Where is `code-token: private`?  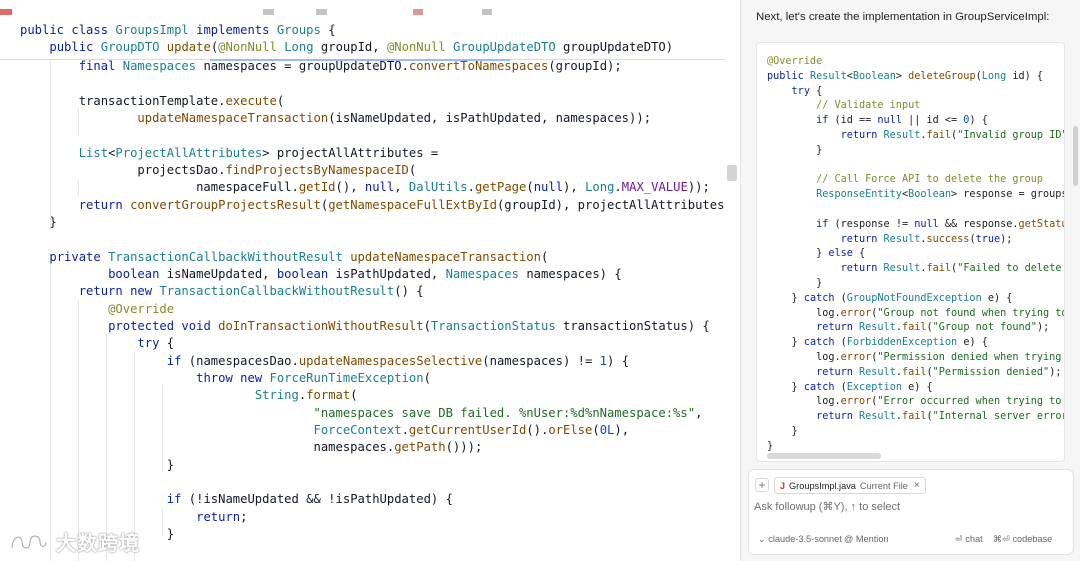
code-token: private is located at coordinates (79, 256).